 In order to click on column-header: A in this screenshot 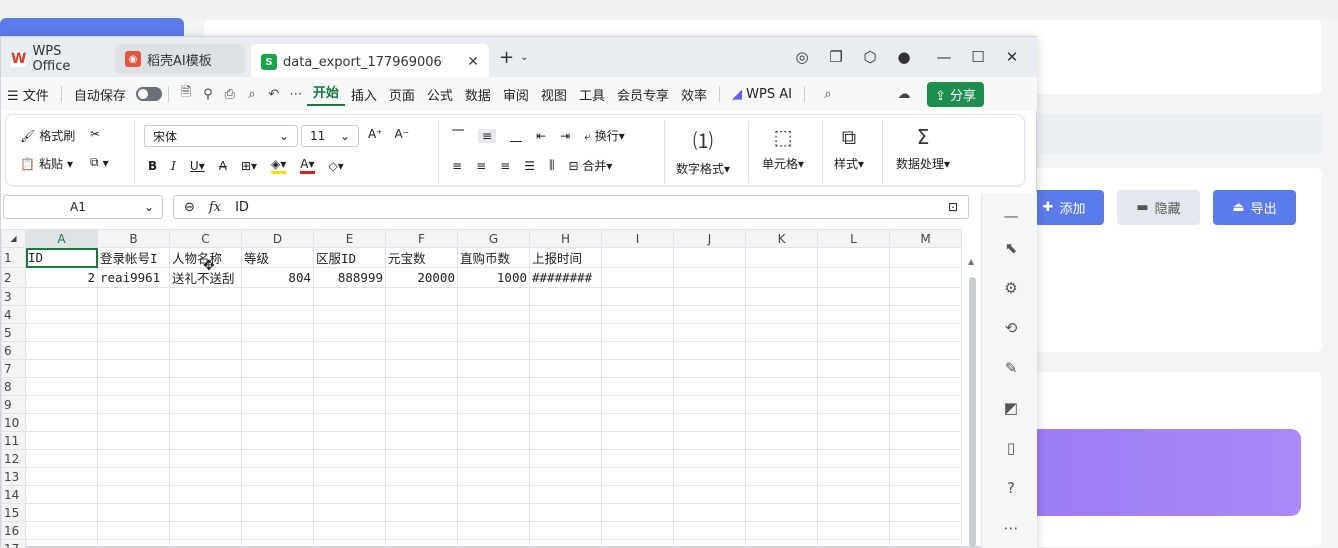, I will do `click(62, 239)`.